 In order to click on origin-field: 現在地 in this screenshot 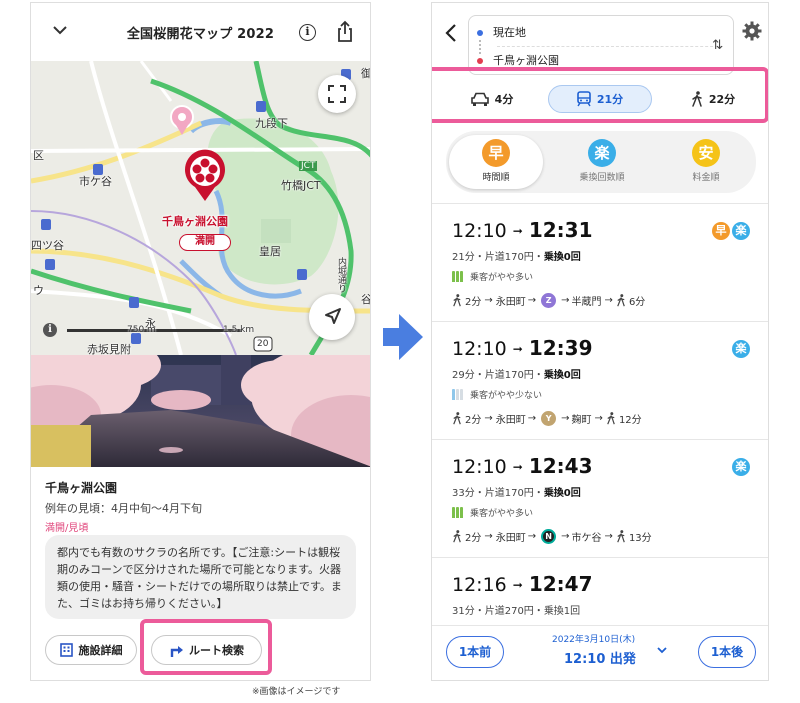, I will do `click(509, 32)`.